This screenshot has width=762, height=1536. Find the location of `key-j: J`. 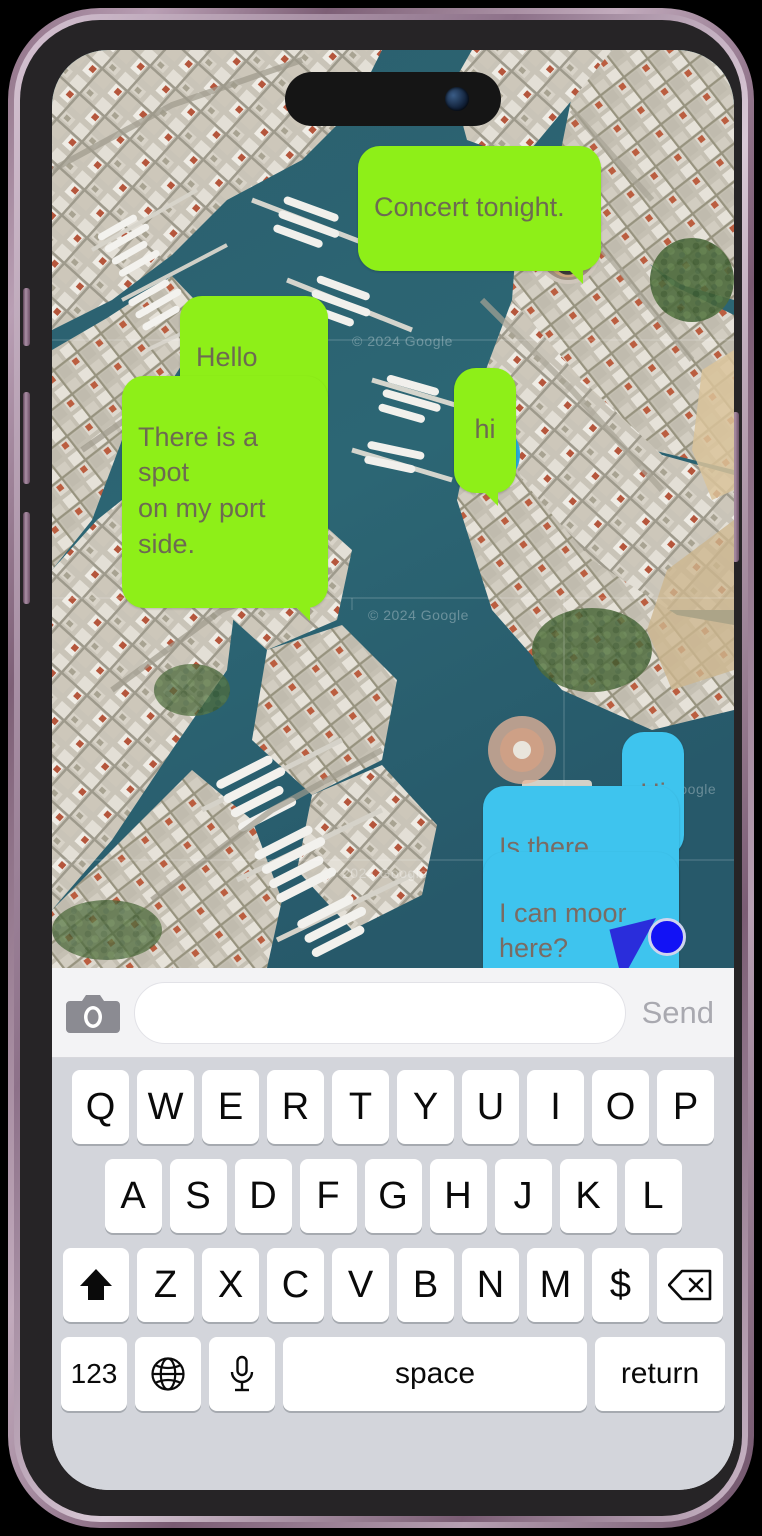

key-j: J is located at coordinates (523, 1196).